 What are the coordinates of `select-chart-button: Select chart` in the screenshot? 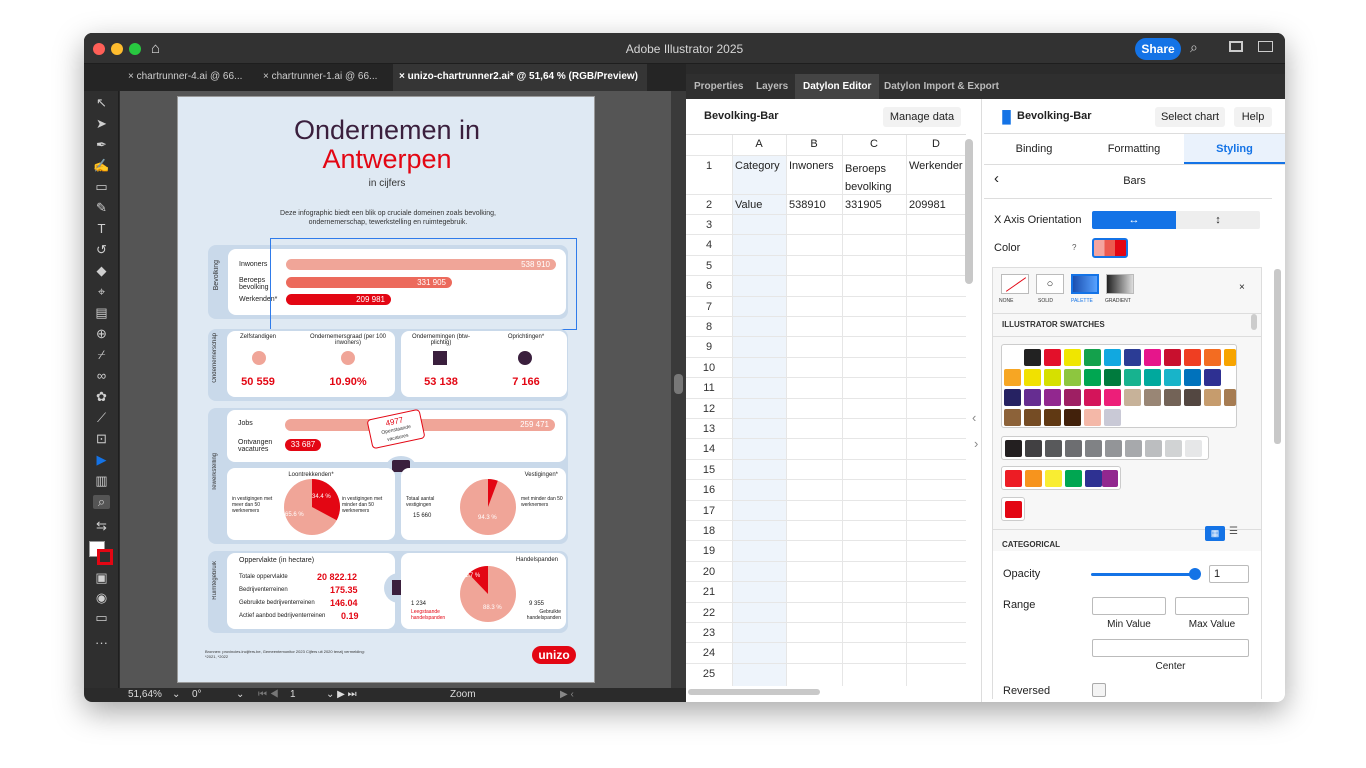 It's located at (1190, 117).